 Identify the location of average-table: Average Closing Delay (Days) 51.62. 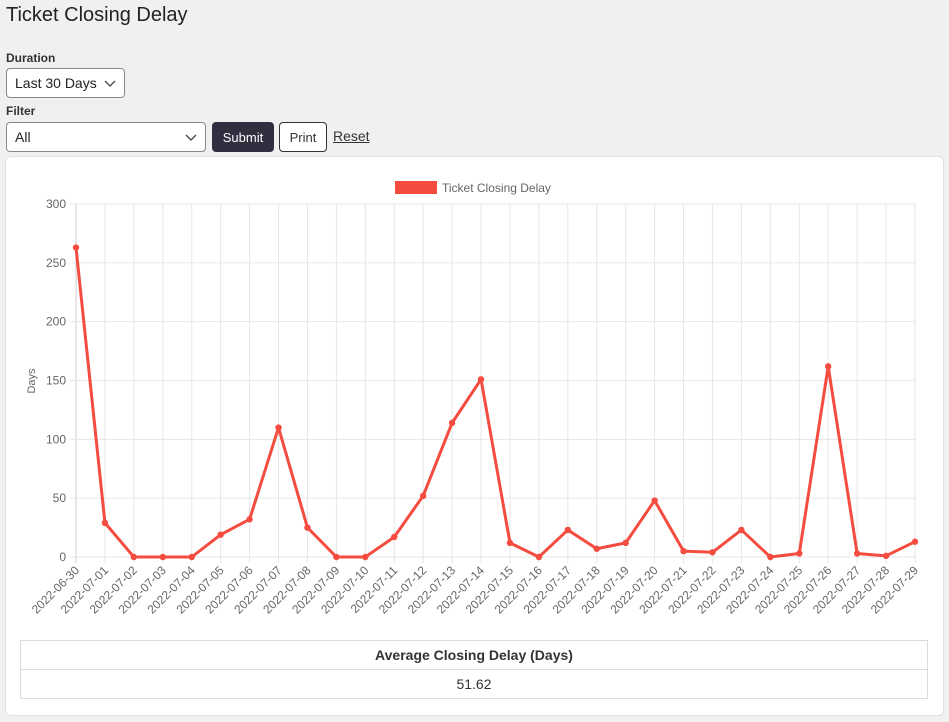
(474, 669).